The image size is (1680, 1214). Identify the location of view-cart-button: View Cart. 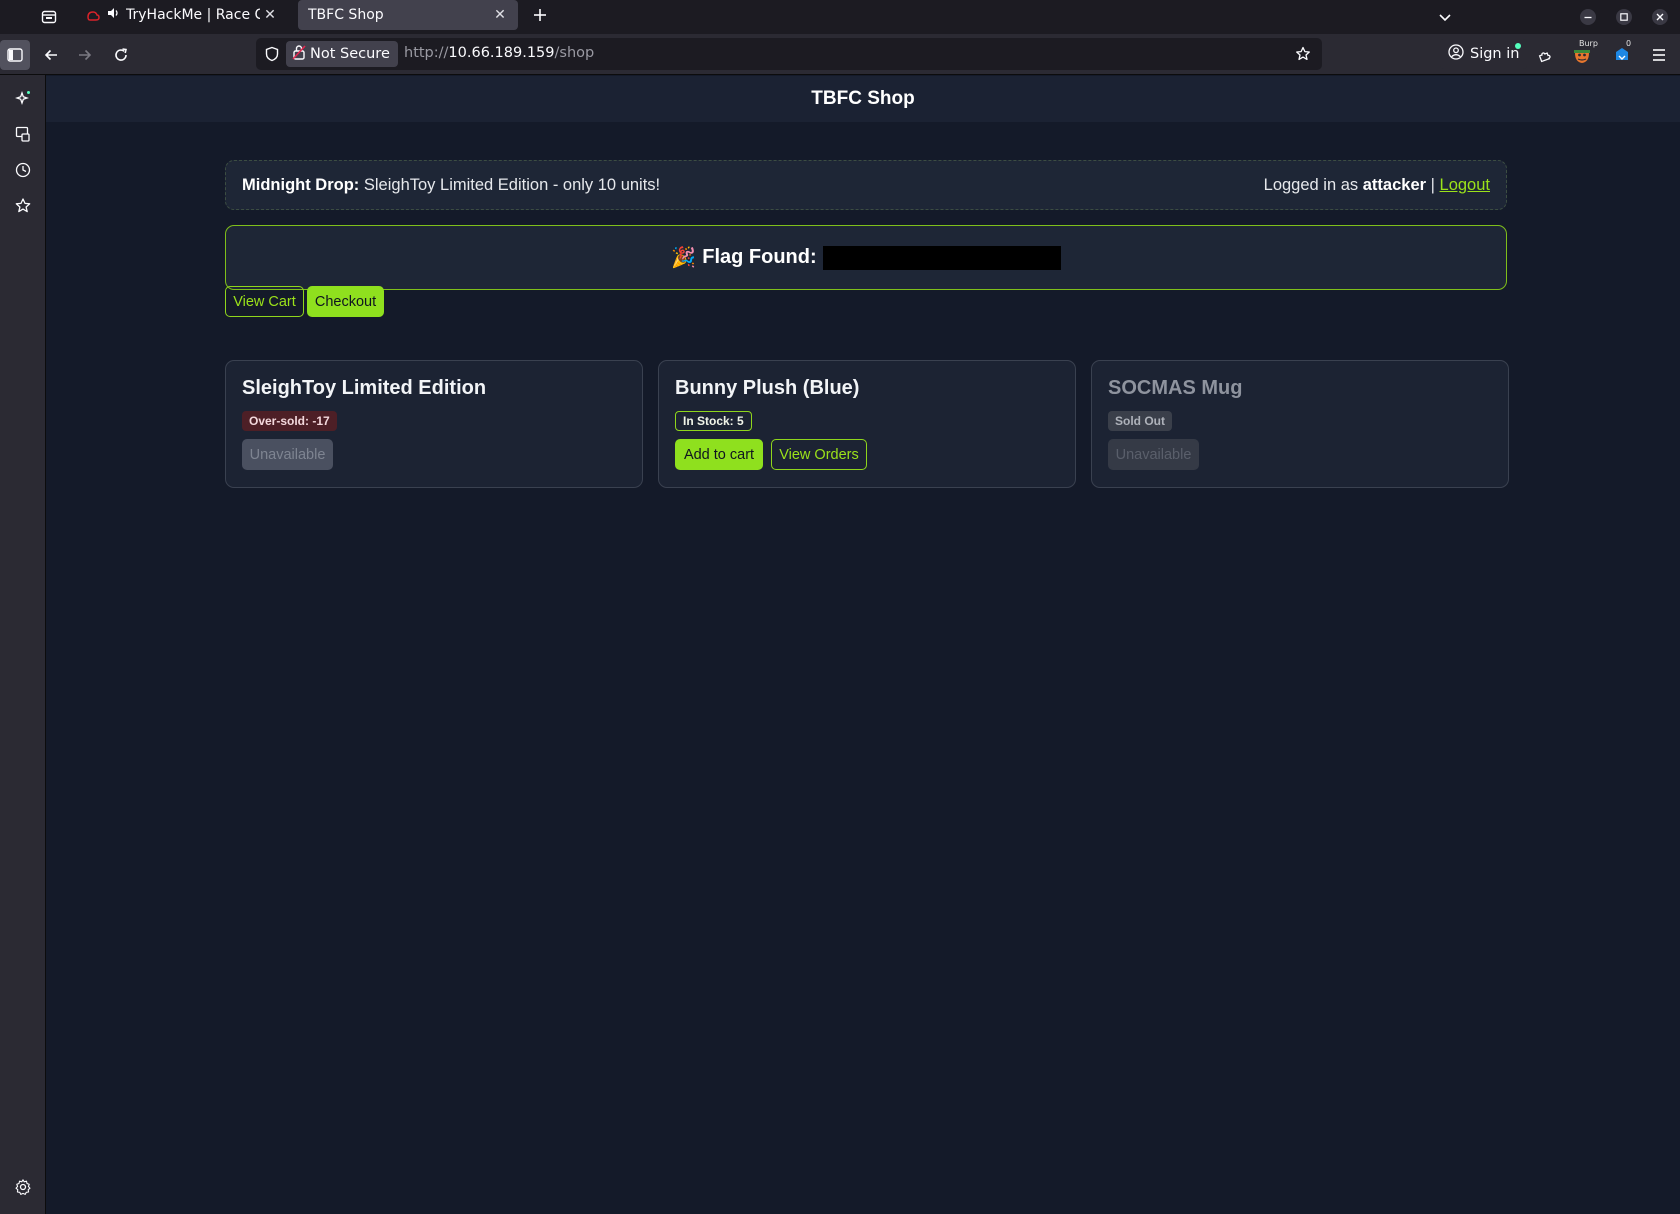
(264, 301).